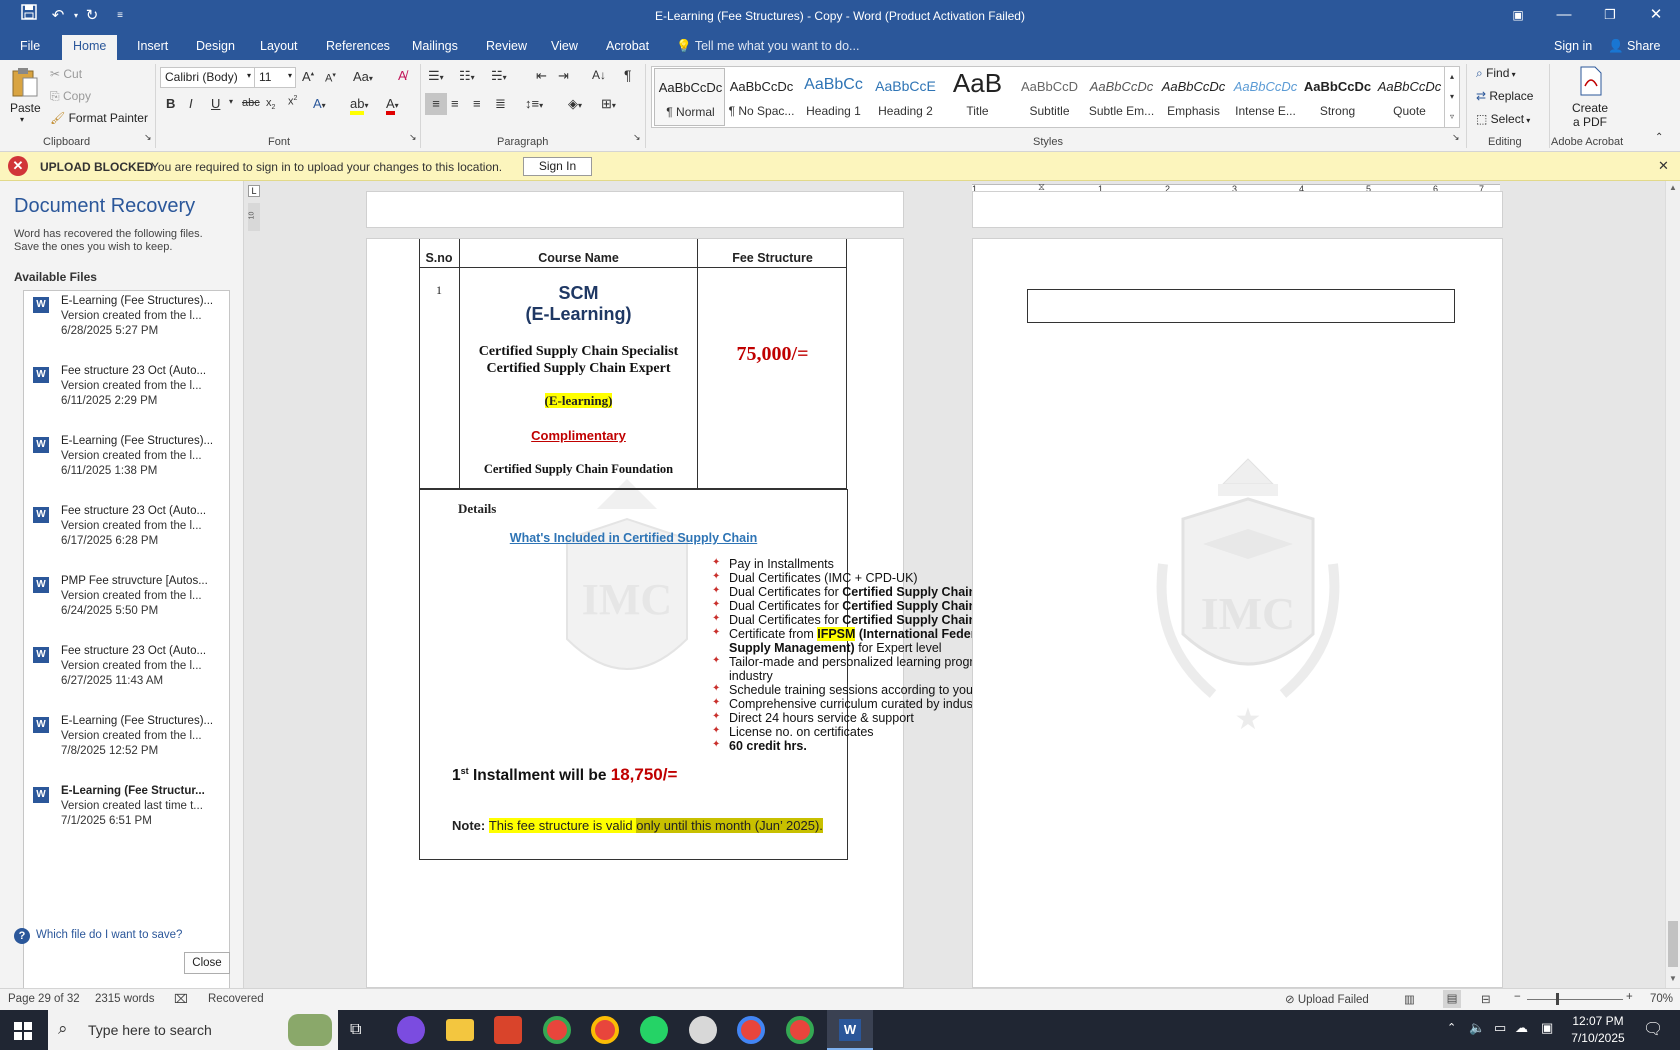  I want to click on tab-review: Review, so click(506, 46).